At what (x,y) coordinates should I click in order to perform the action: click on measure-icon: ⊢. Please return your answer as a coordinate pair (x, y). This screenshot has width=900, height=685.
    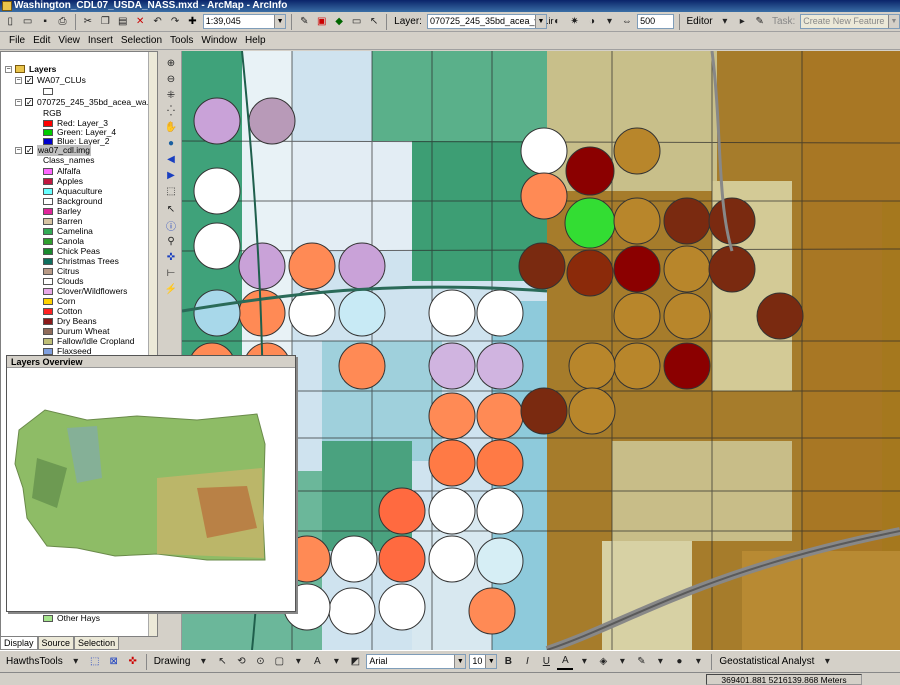
    Looking at the image, I should click on (171, 273).